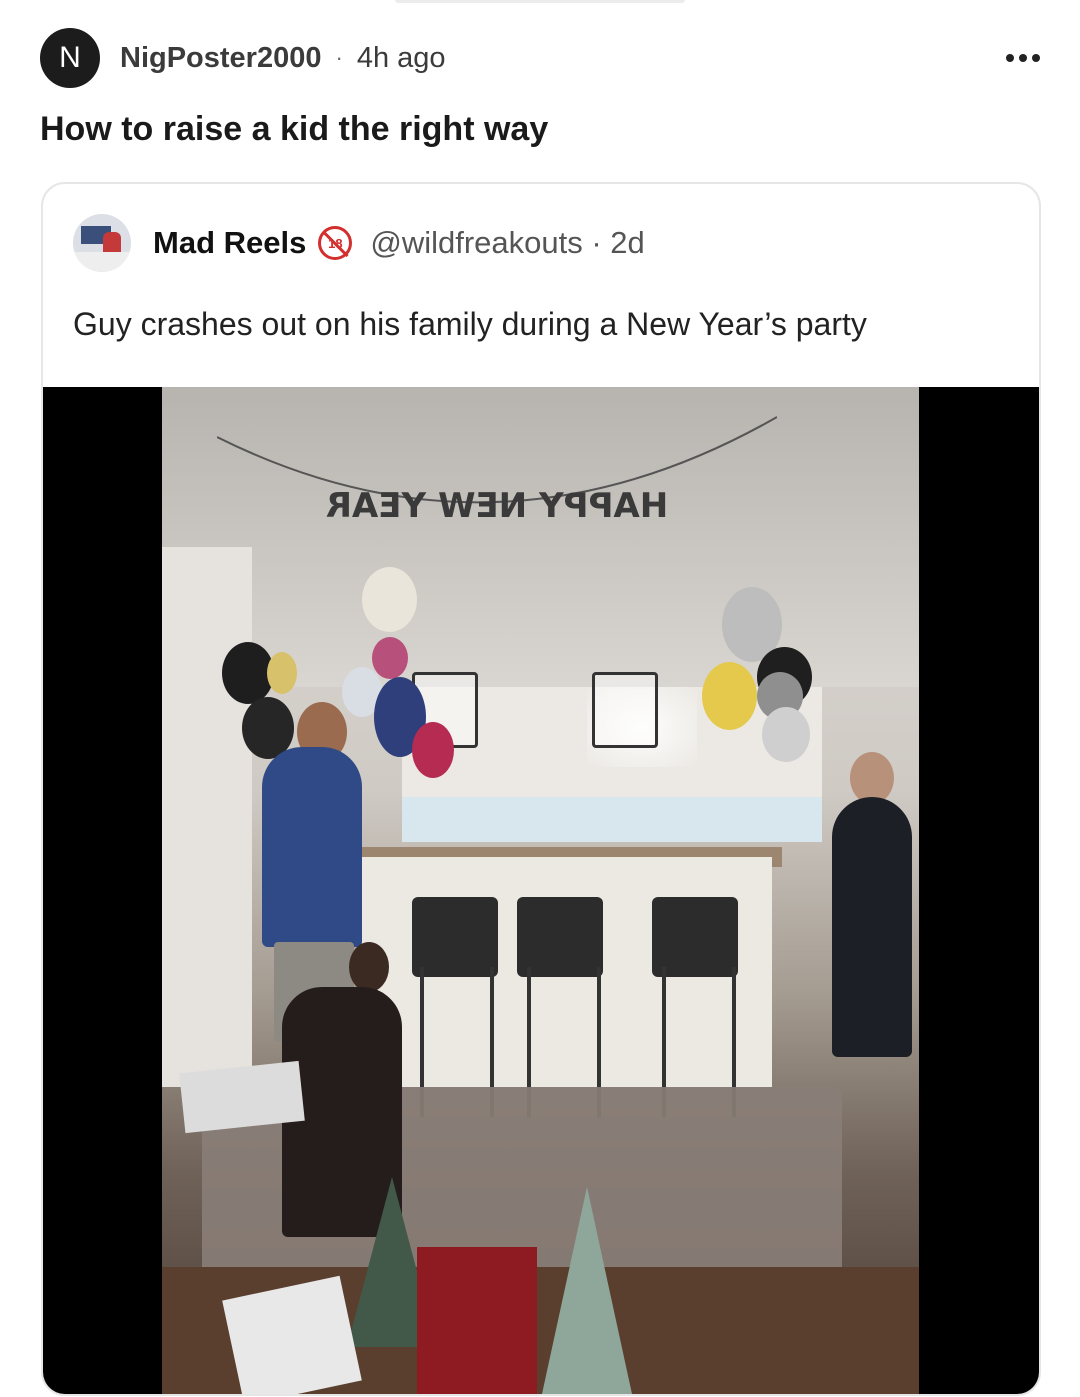 The width and height of the screenshot is (1080, 1397). I want to click on username: NigPoster2000, so click(221, 58).